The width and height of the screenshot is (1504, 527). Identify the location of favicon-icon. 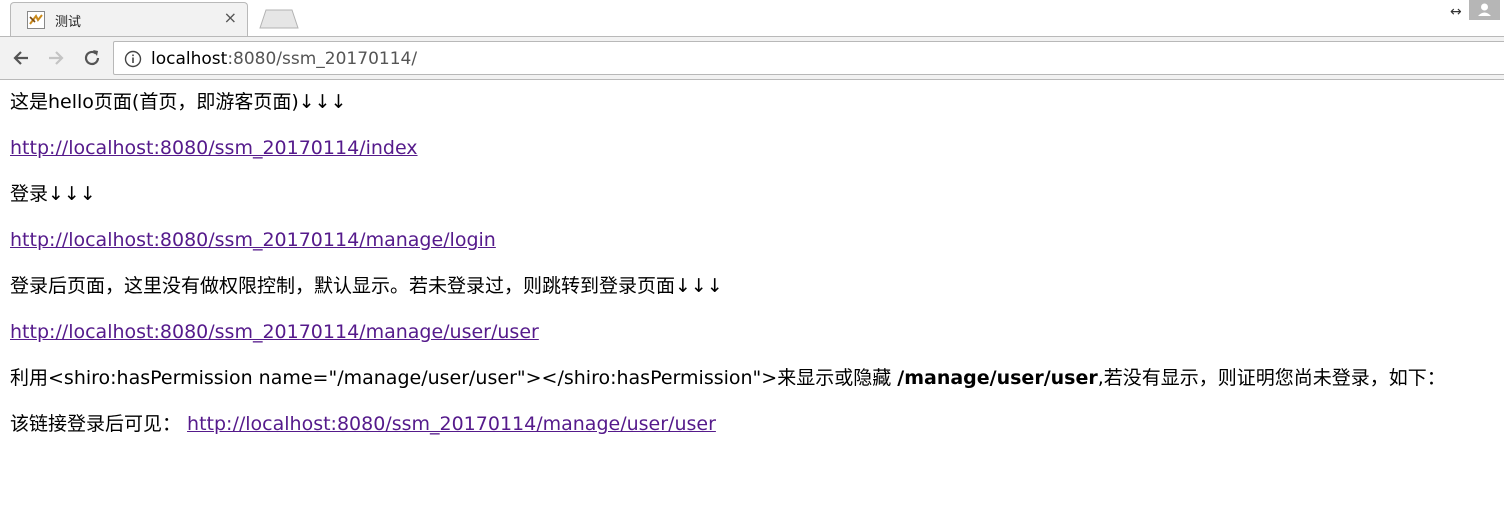
(36, 20).